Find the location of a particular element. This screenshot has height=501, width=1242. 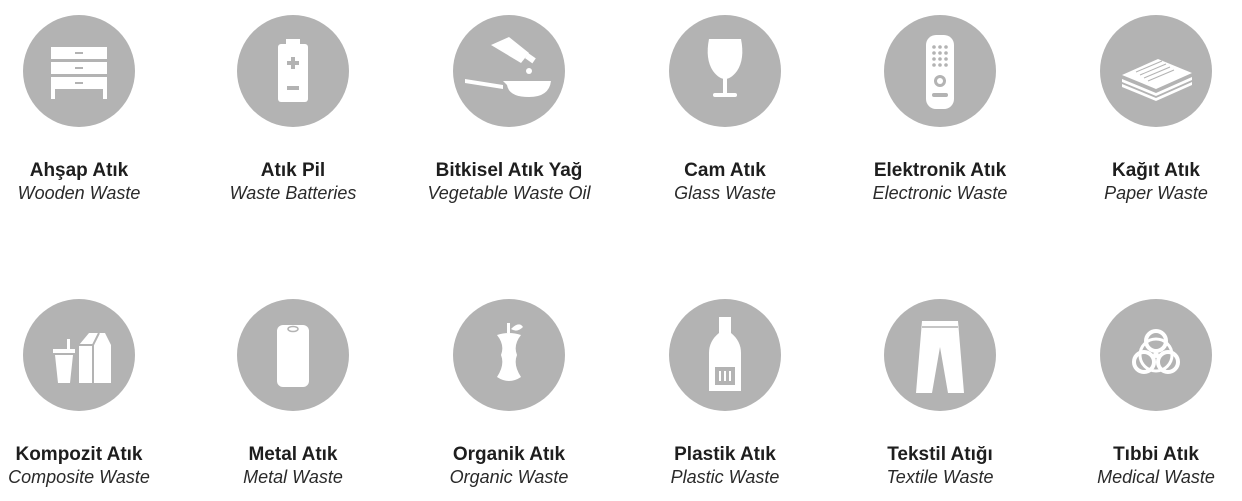

apple-core-icon is located at coordinates (509, 355).